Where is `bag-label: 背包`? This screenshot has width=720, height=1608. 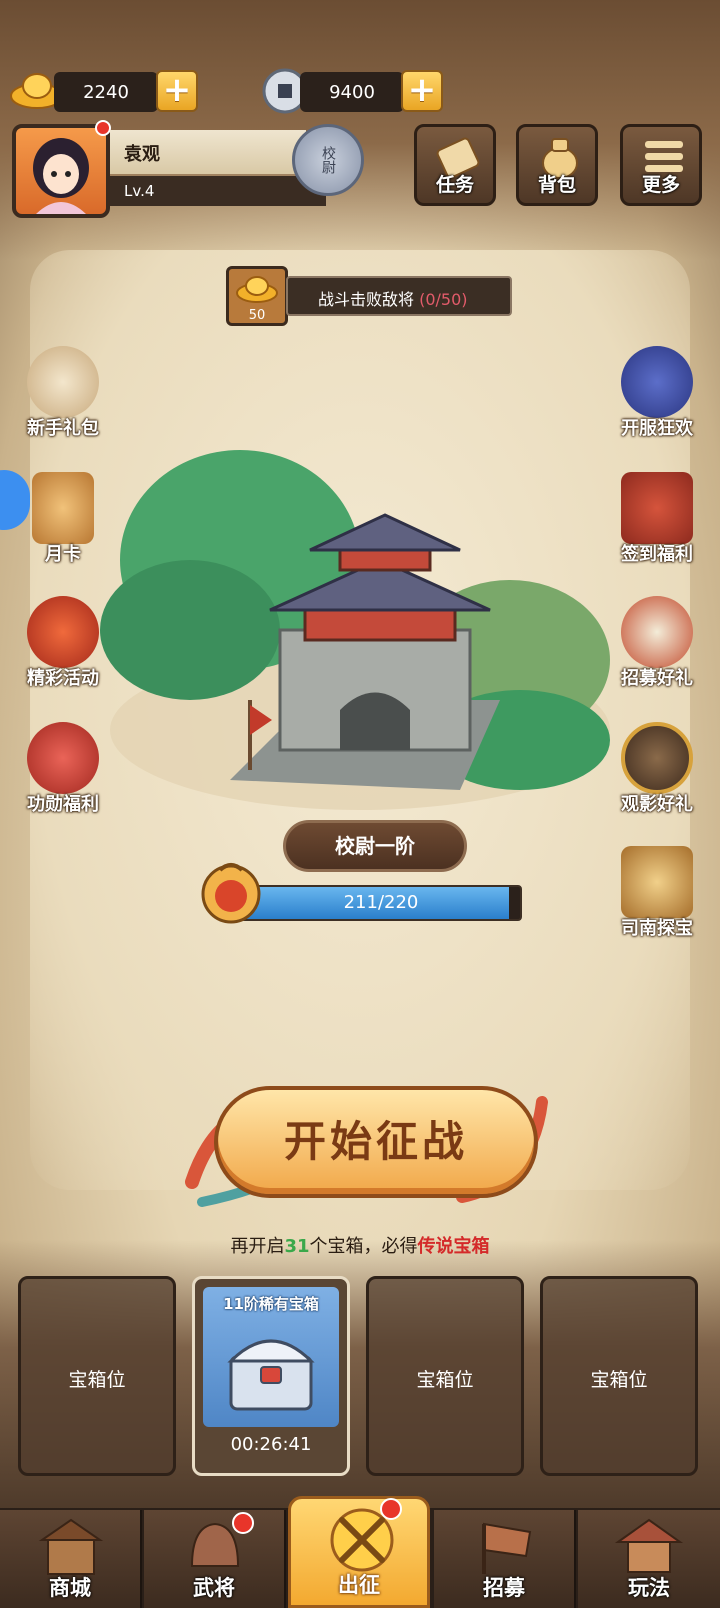
bag-label: 背包 is located at coordinates (556, 185).